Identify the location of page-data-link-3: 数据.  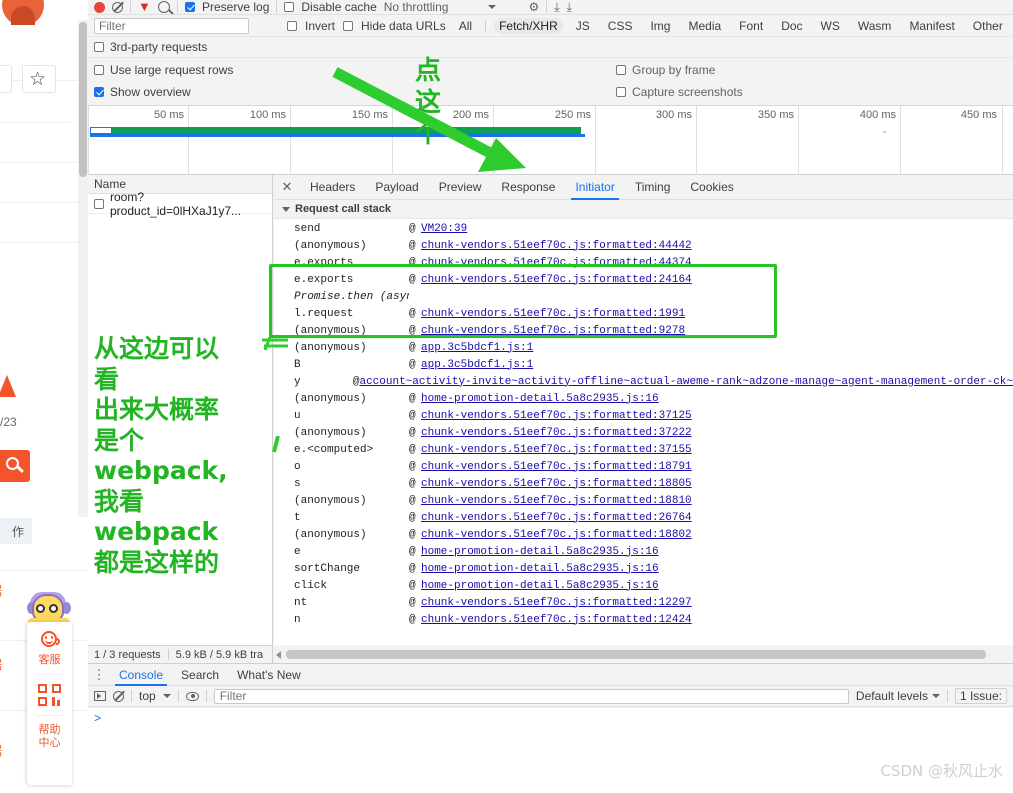
(1, 750).